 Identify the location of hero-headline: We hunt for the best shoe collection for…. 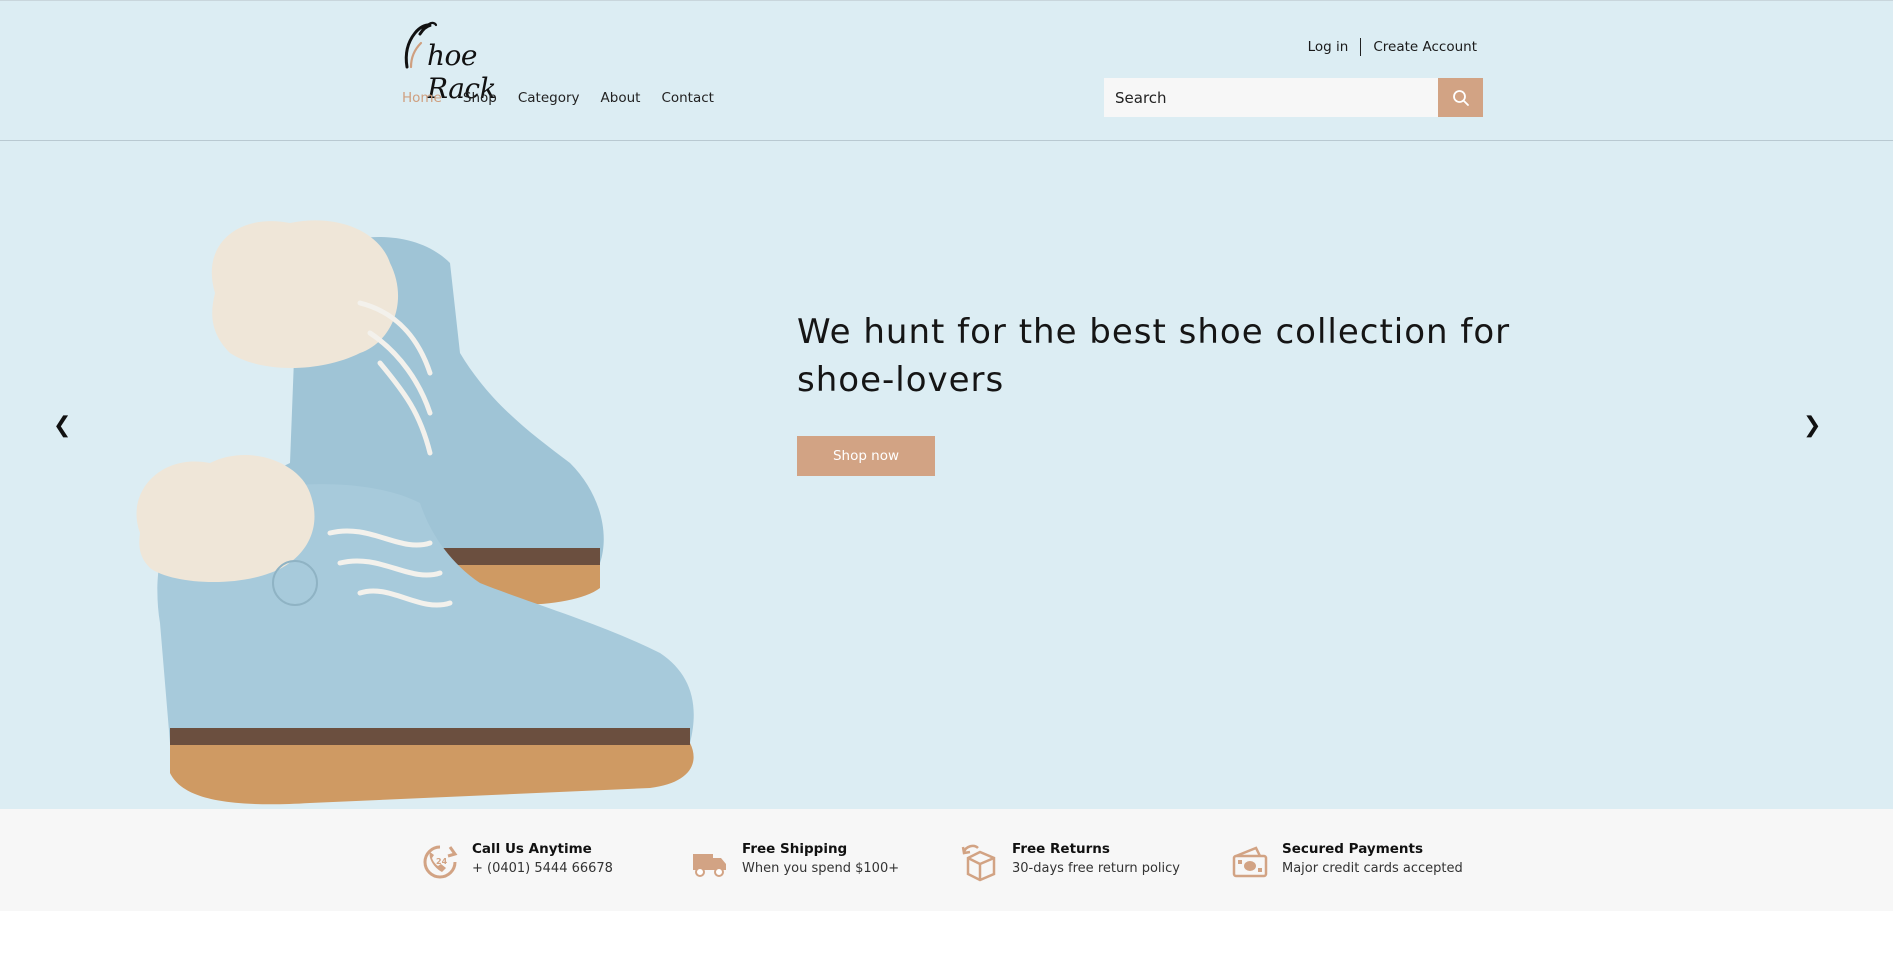
(1154, 356).